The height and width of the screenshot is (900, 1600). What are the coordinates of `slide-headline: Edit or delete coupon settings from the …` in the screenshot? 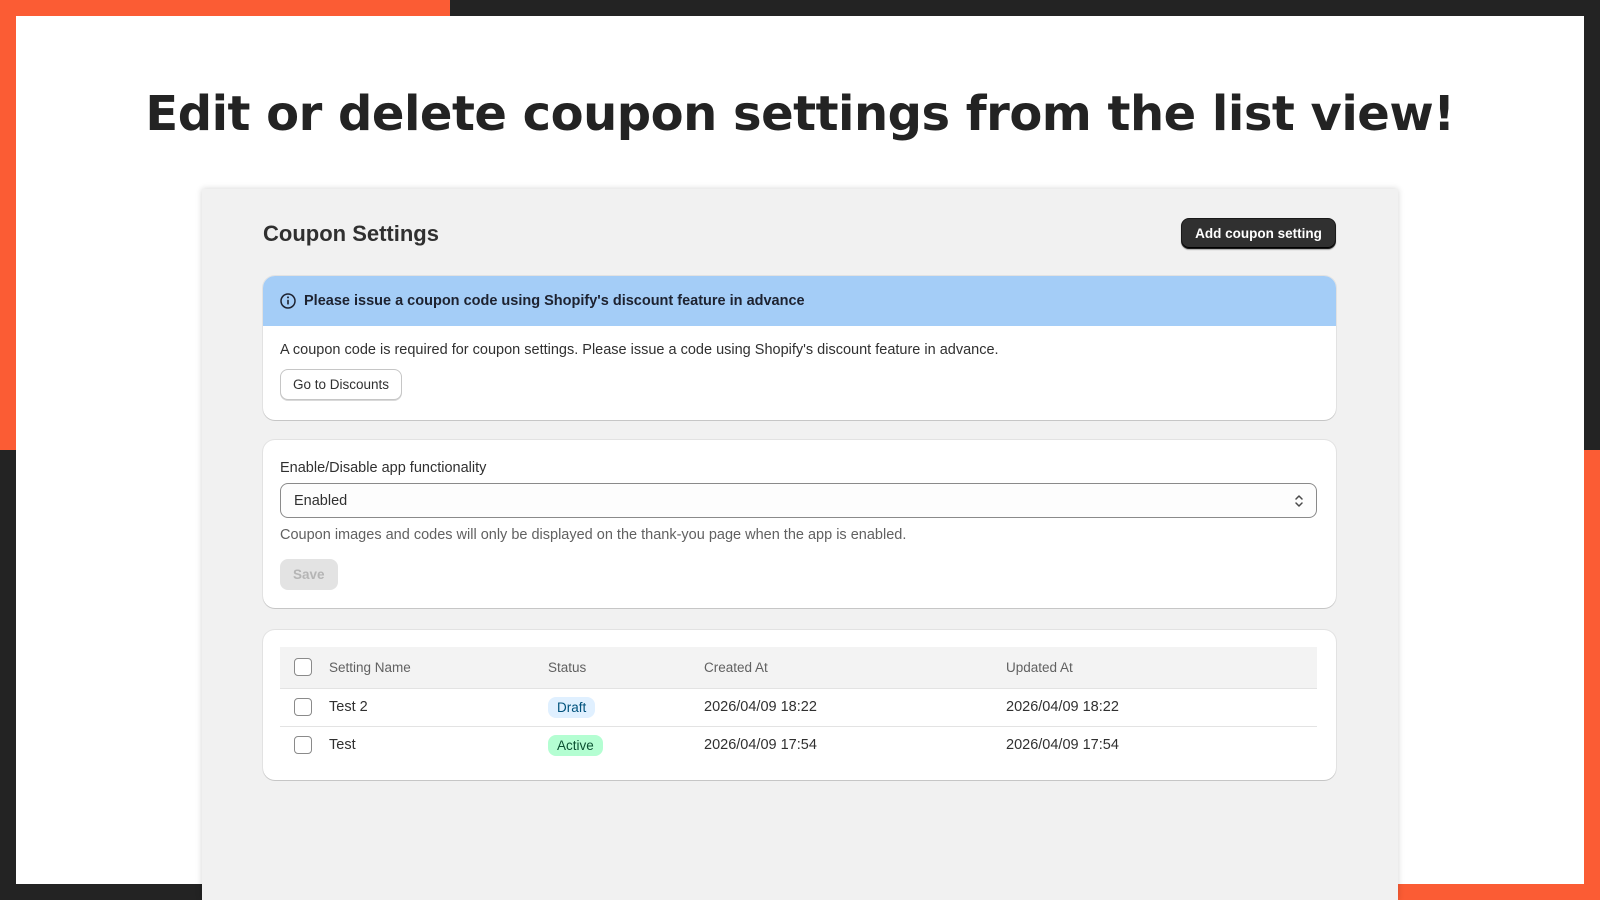 It's located at (800, 114).